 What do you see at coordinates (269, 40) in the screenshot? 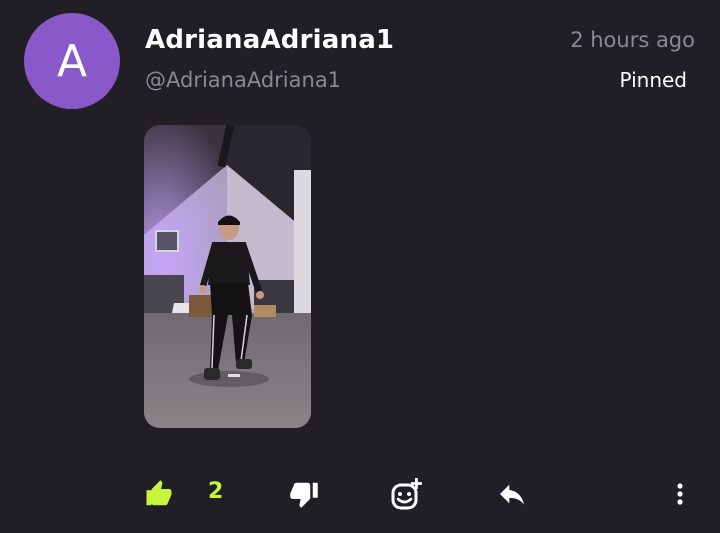
I see `display-name: AdrianaAdriana1` at bounding box center [269, 40].